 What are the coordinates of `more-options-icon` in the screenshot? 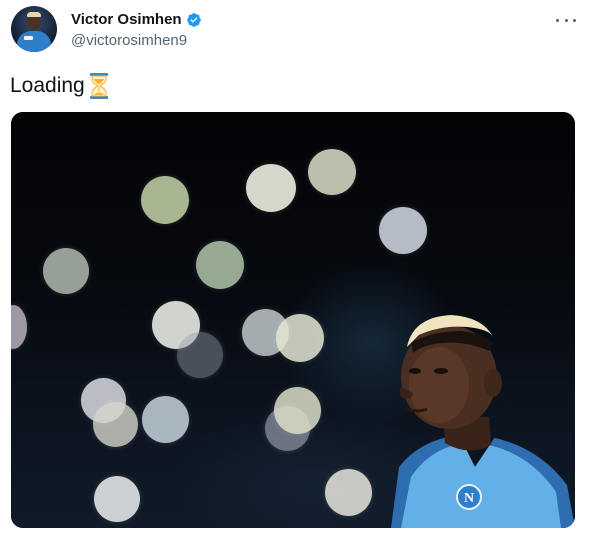 It's located at (566, 20).